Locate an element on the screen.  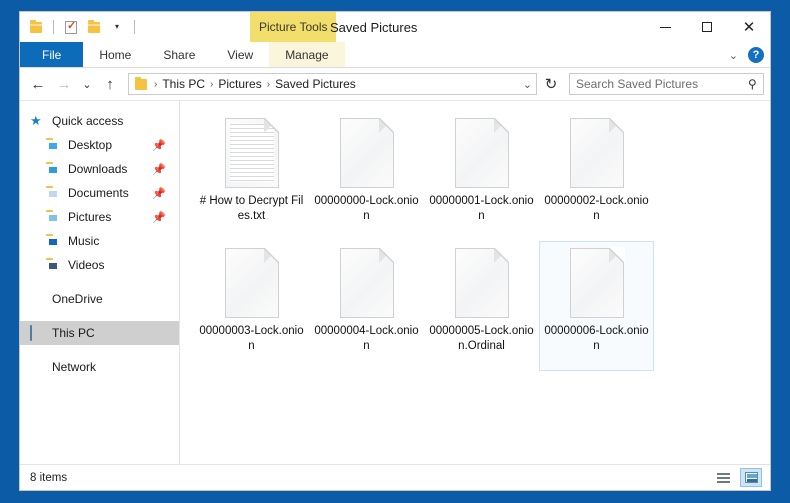
sidebar-item-label: Documents is located at coordinates (98, 193).